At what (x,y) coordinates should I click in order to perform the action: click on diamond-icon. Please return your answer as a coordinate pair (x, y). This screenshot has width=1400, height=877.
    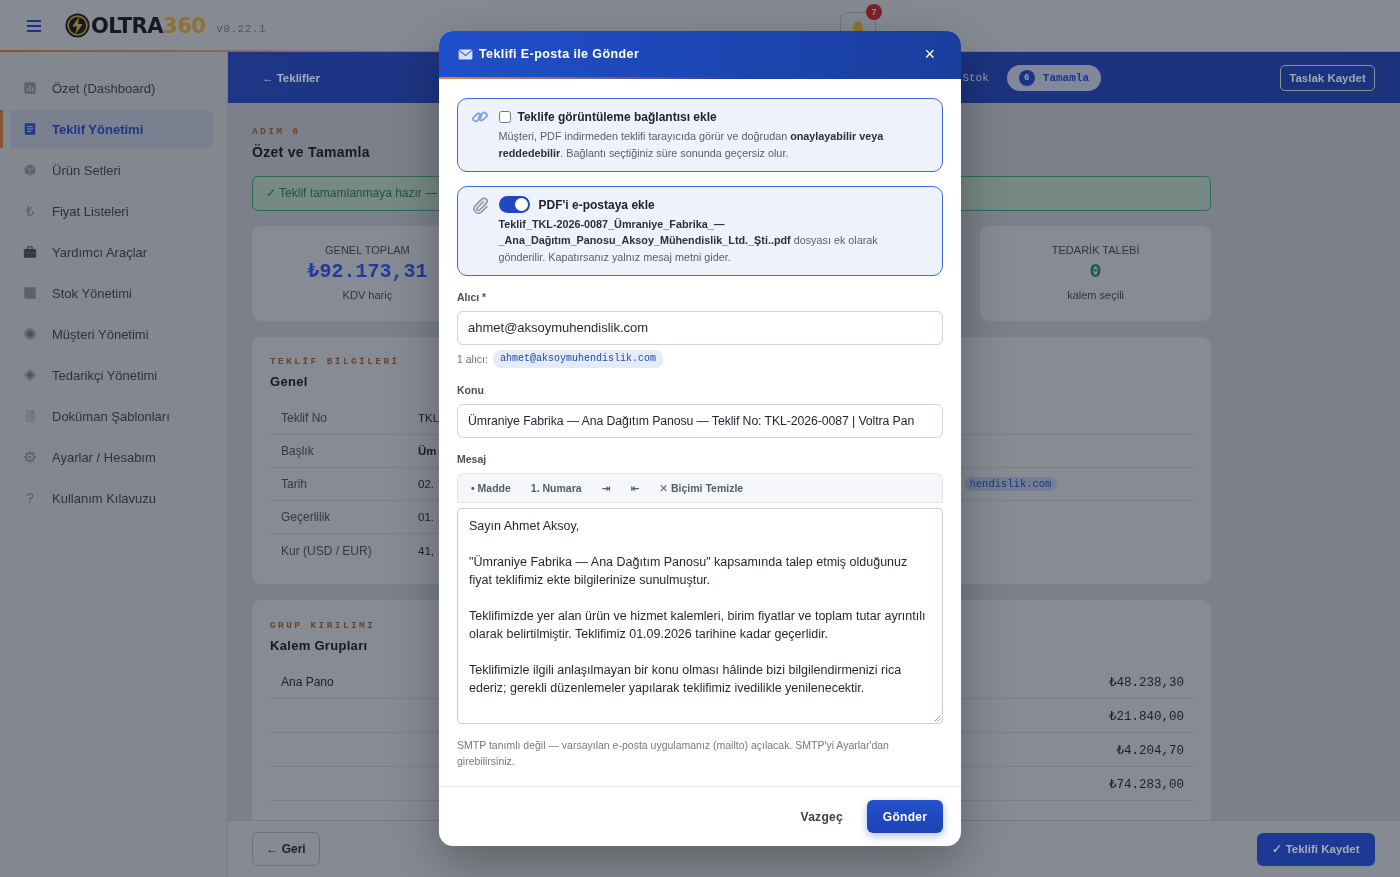
    Looking at the image, I should click on (30, 375).